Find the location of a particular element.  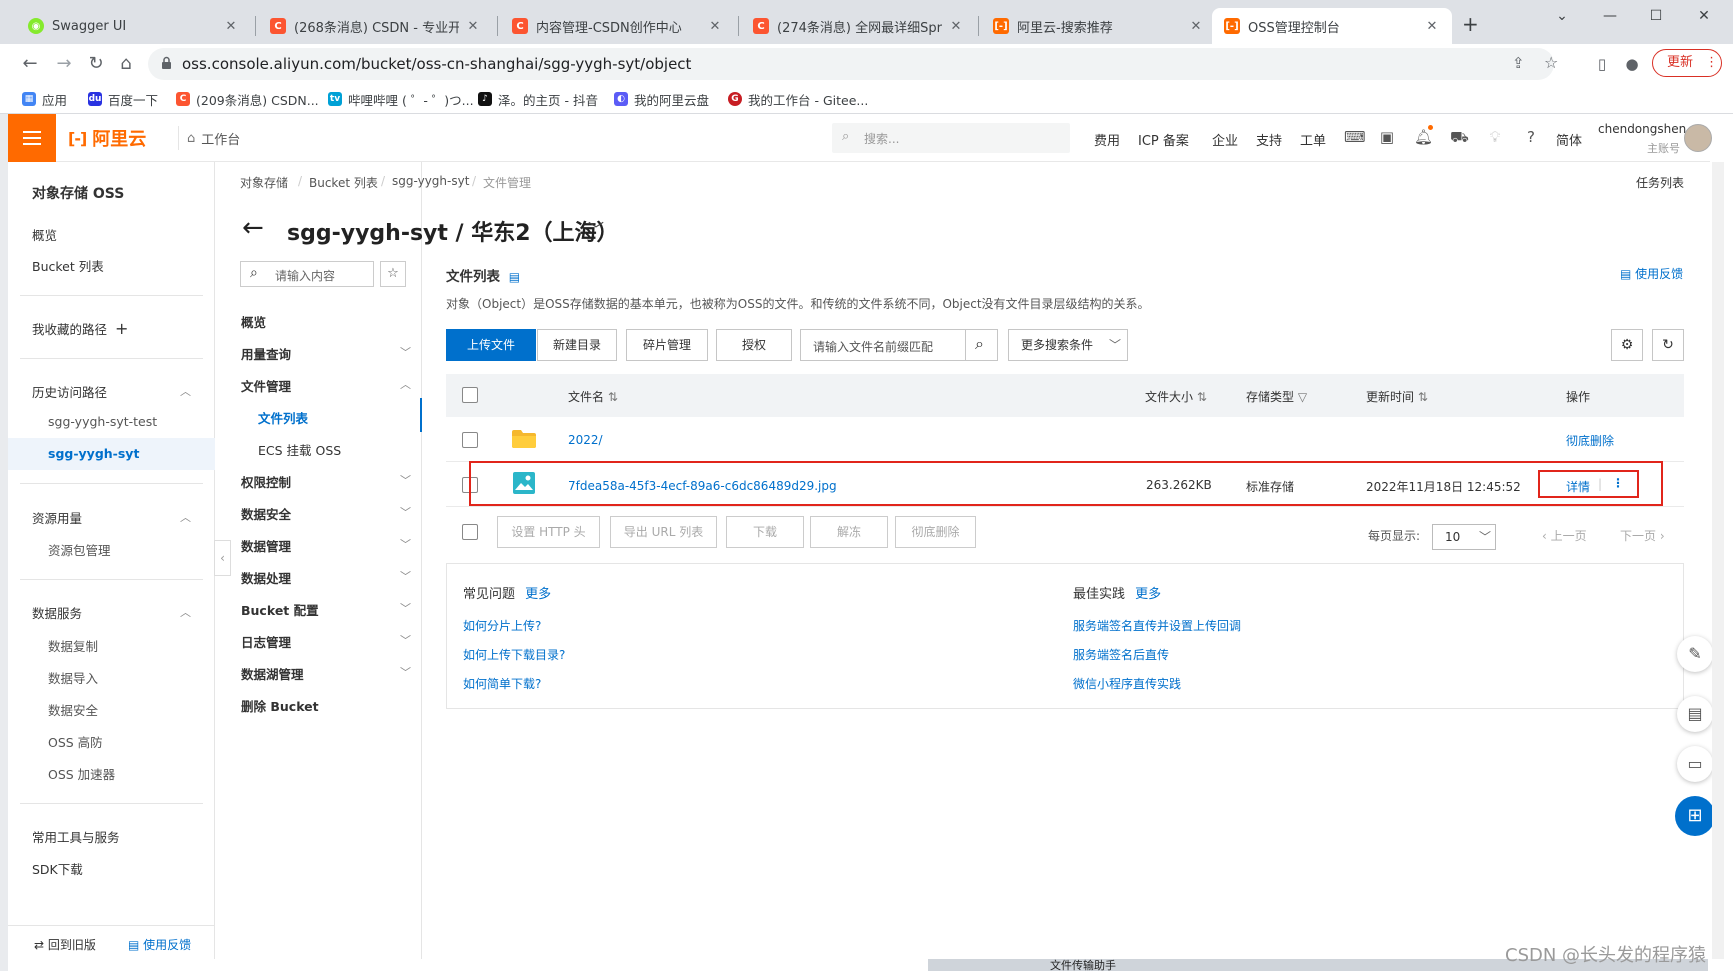

user-account: chendongshen 主账号 is located at coordinates (1642, 139).